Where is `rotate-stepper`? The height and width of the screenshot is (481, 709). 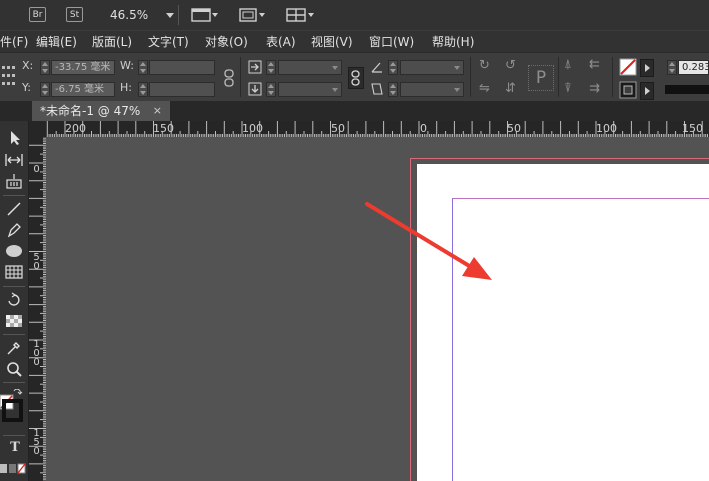 rotate-stepper is located at coordinates (393, 67).